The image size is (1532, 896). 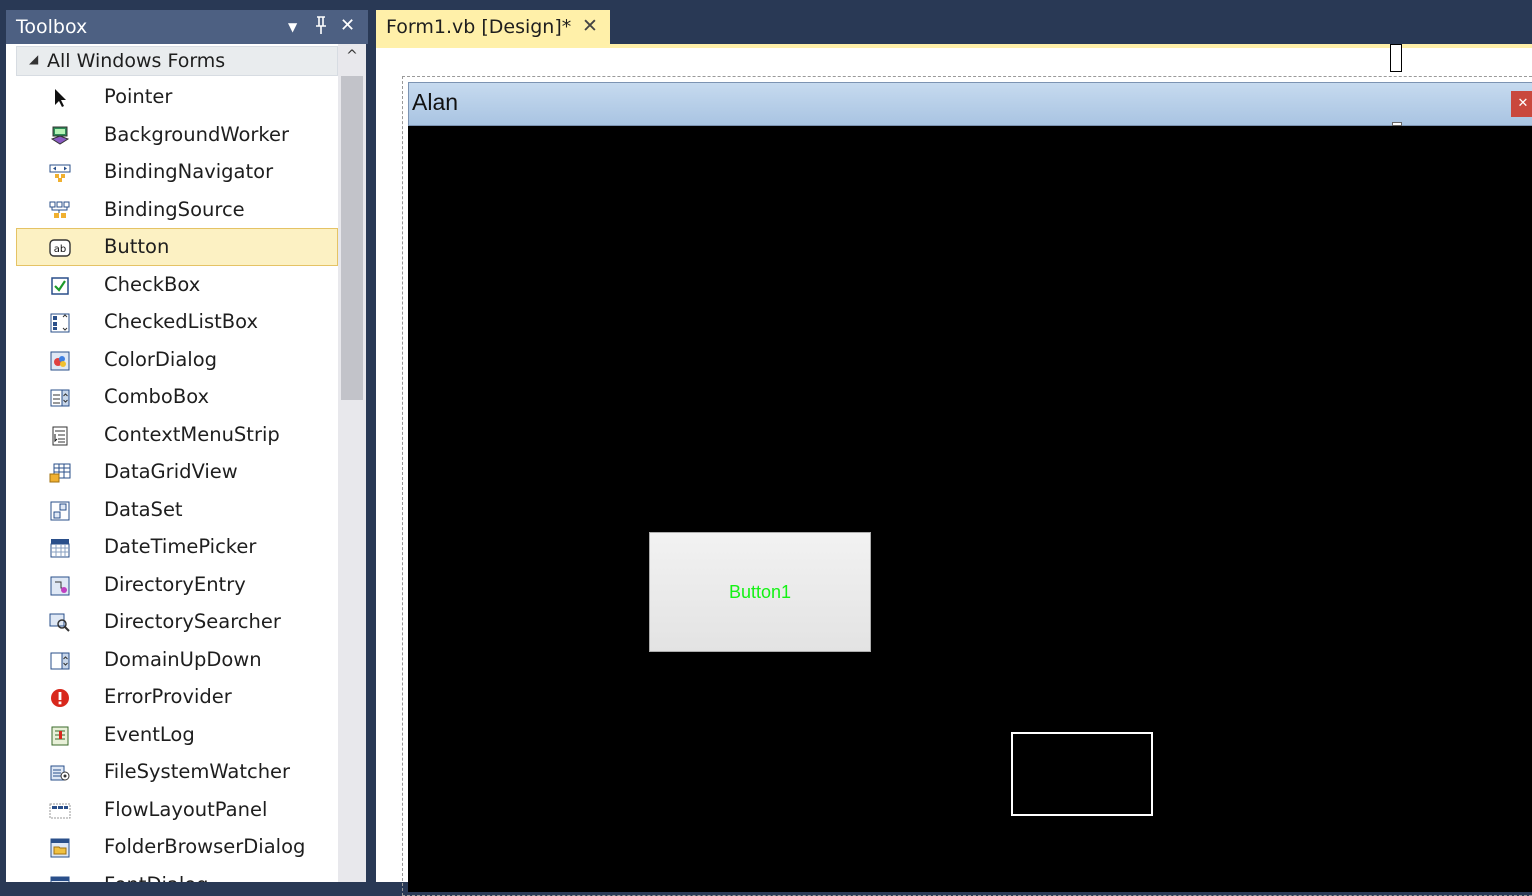 What do you see at coordinates (60, 98) in the screenshot?
I see `pointer-icon` at bounding box center [60, 98].